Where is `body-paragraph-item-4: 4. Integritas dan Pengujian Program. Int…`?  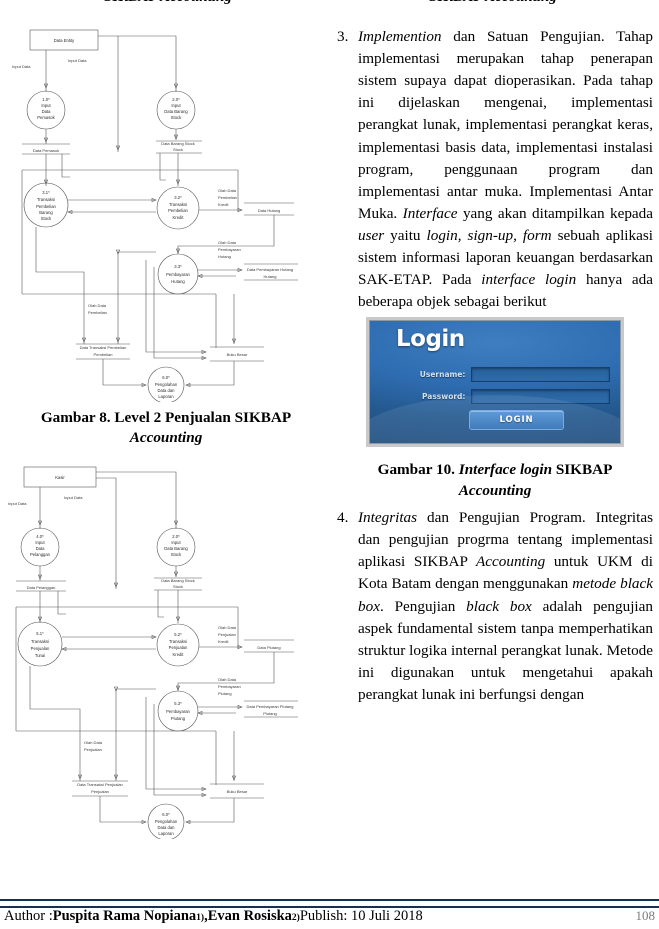 body-paragraph-item-4: 4. Integritas dan Pengujian Program. Int… is located at coordinates (495, 606).